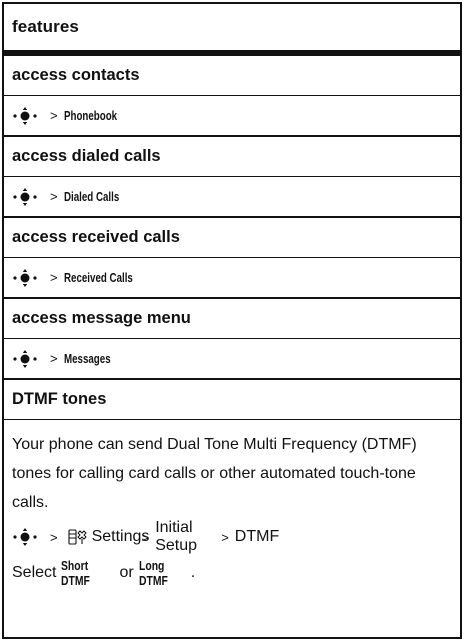 This screenshot has height=641, width=464. Describe the element at coordinates (193, 572) in the screenshot. I see `sentence-period: .` at that location.